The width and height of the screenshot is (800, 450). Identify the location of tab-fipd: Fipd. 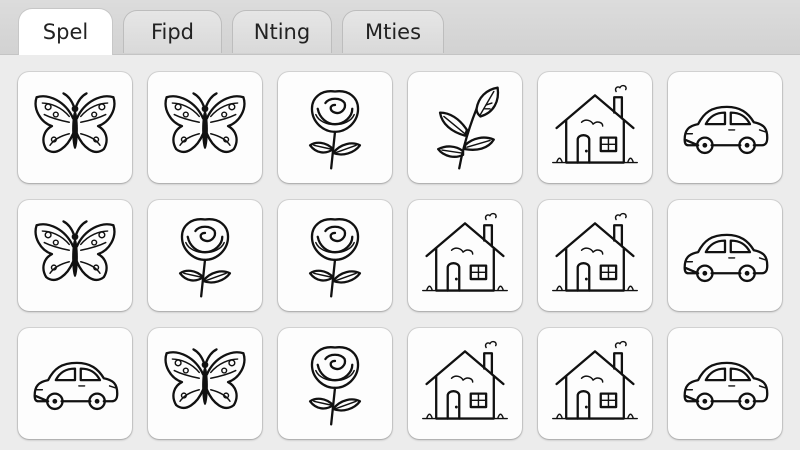
(172, 31).